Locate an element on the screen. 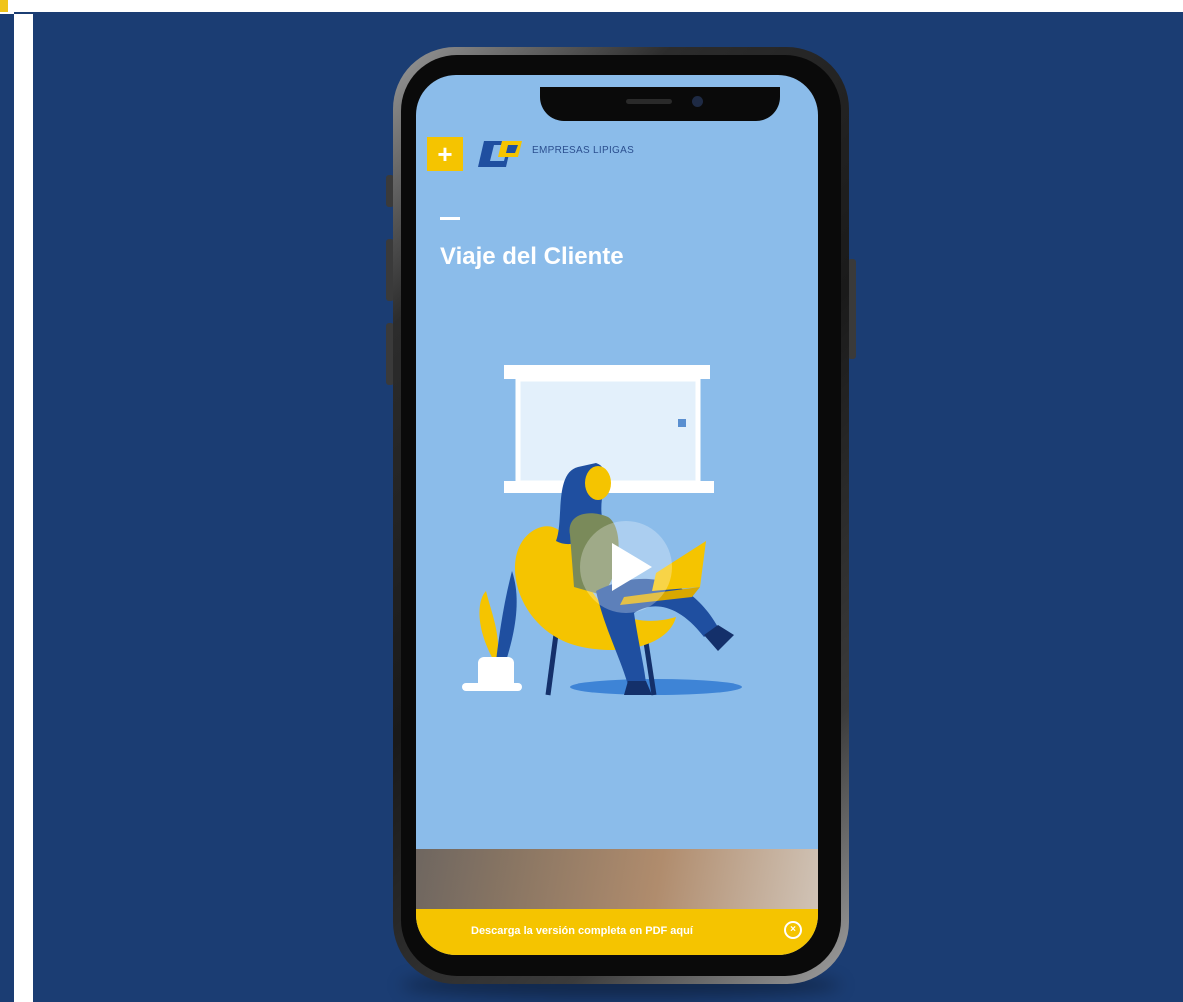 The image size is (1183, 1002). window-illustration is located at coordinates (609, 429).